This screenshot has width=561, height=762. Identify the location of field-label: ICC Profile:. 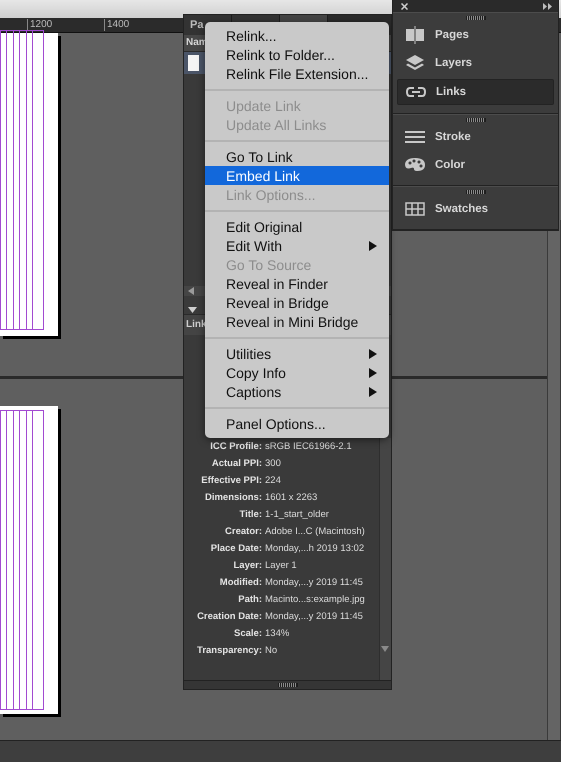
(235, 447).